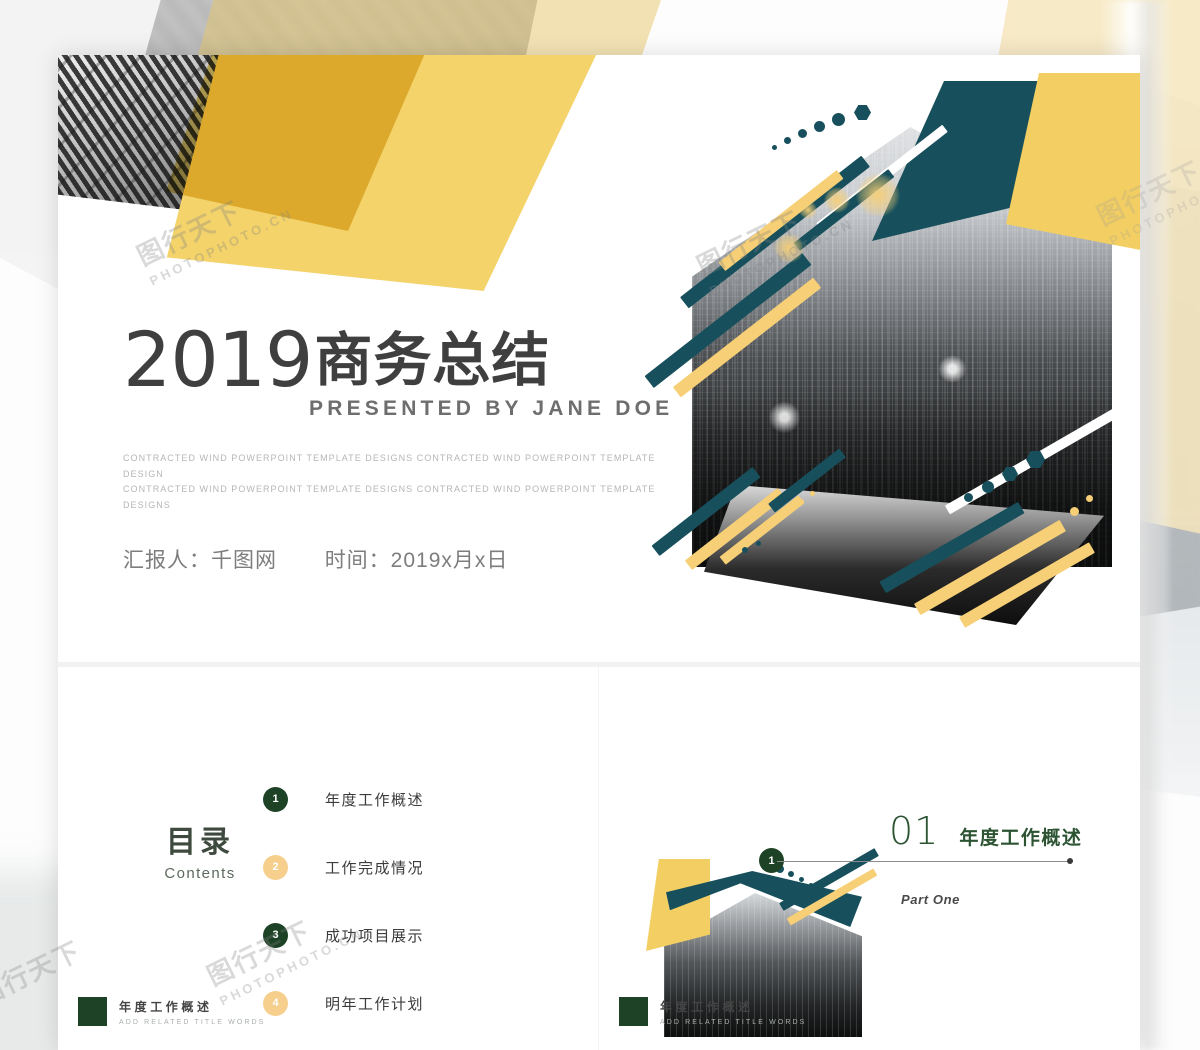 Image resolution: width=1200 pixels, height=1050 pixels. I want to click on toc-footer-en: ADD RELATED TITLE WORDS, so click(192, 1022).